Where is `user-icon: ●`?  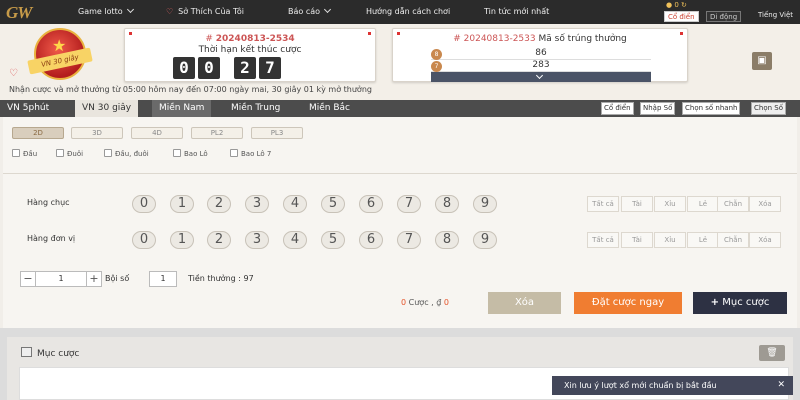
user-icon: ● is located at coordinates (669, 5).